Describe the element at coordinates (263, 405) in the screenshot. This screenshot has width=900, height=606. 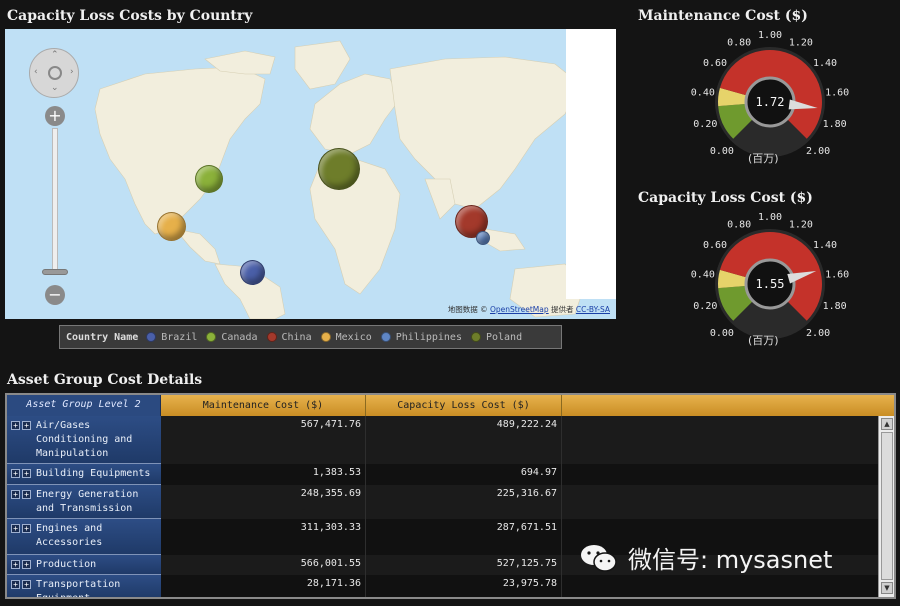
I see `column-header-maintenance: Maintenance Cost ($)` at that location.